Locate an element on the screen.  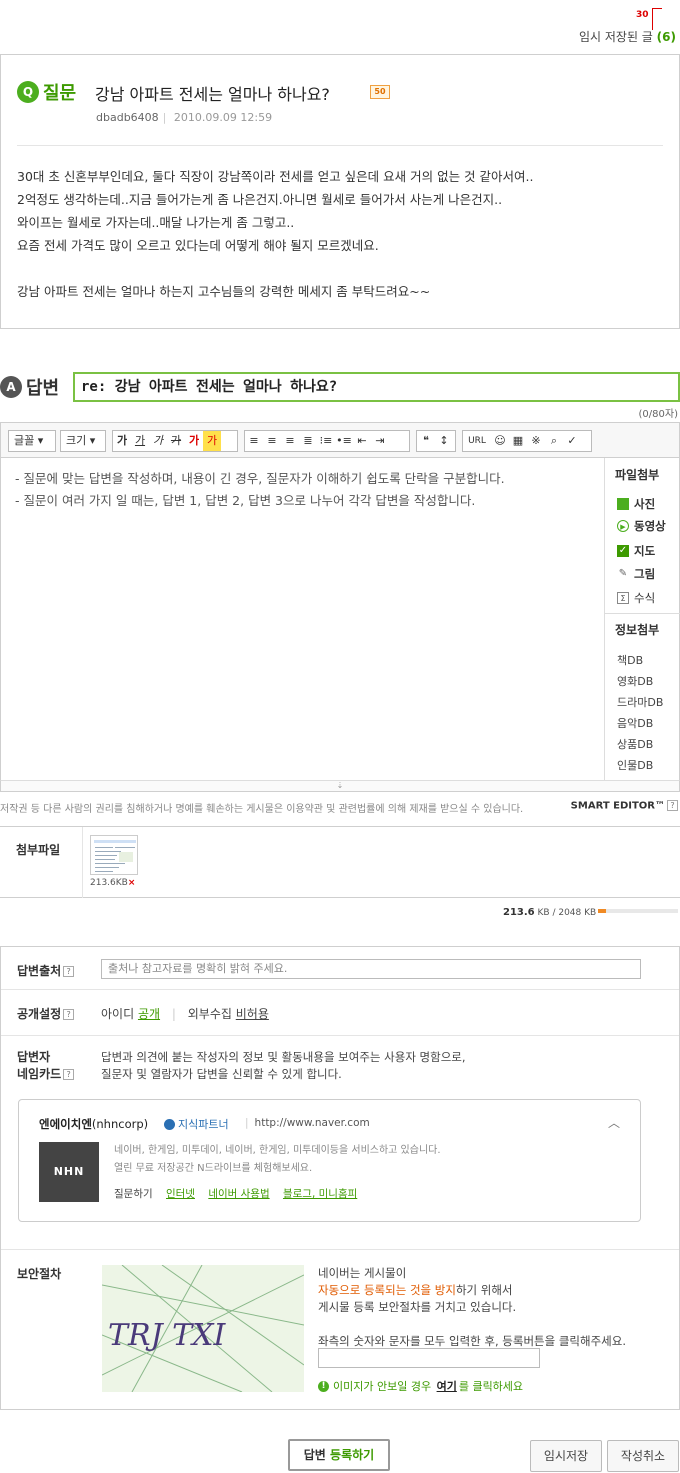
id-visibility-toggle: 공개 is located at coordinates (149, 1014).